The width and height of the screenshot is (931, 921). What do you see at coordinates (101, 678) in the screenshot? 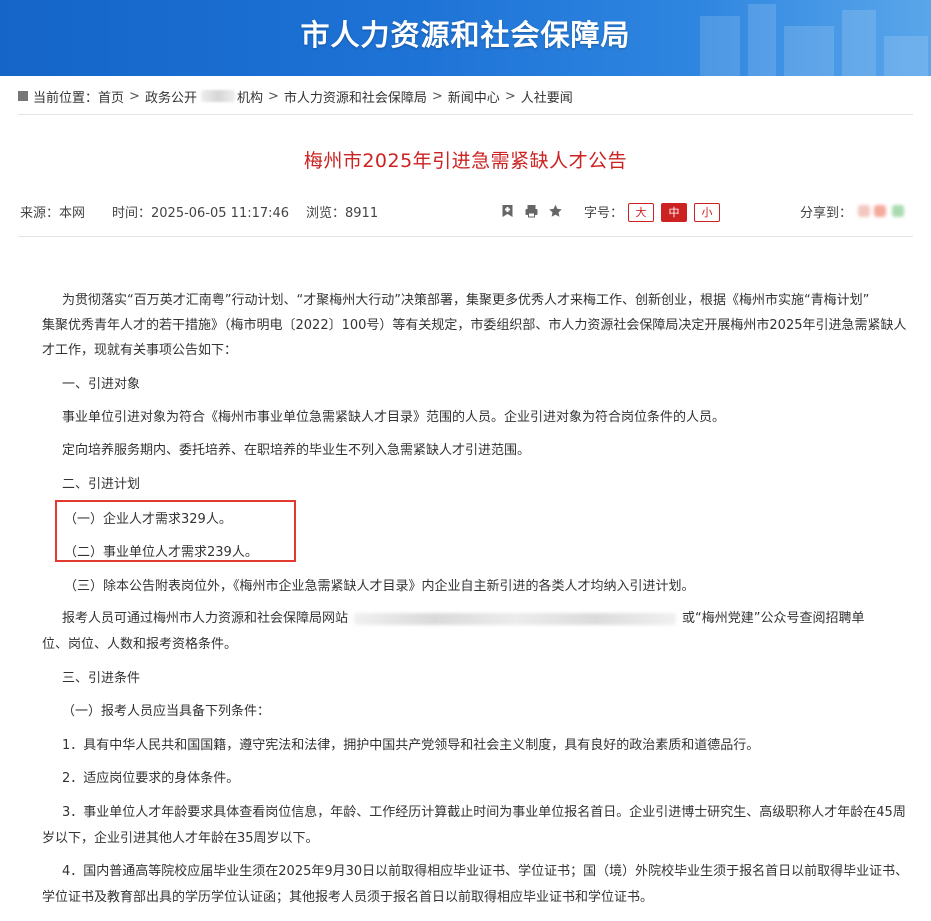
I see `section-heading: 三、引进条件` at bounding box center [101, 678].